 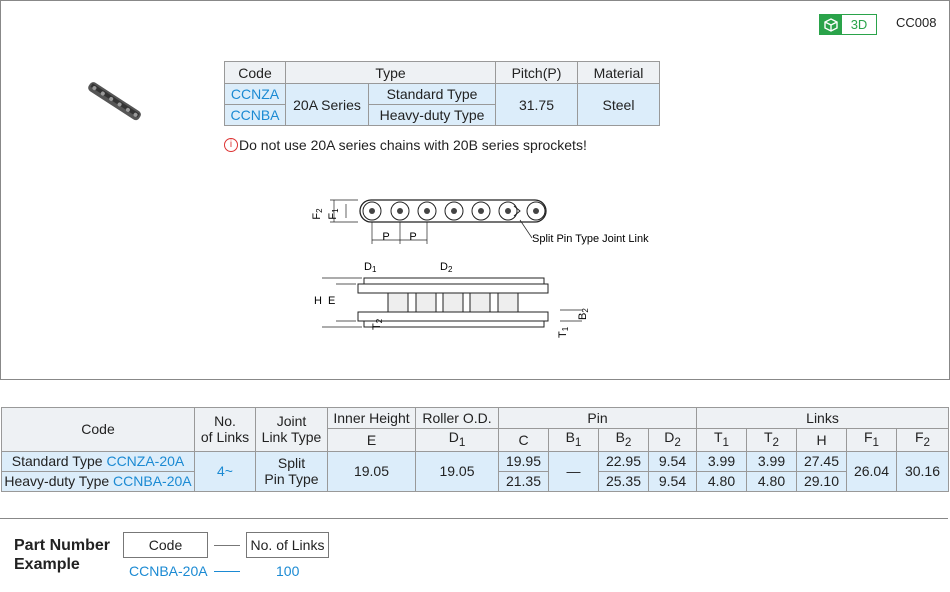 I want to click on value-t1: 3.99, so click(x=721, y=461).